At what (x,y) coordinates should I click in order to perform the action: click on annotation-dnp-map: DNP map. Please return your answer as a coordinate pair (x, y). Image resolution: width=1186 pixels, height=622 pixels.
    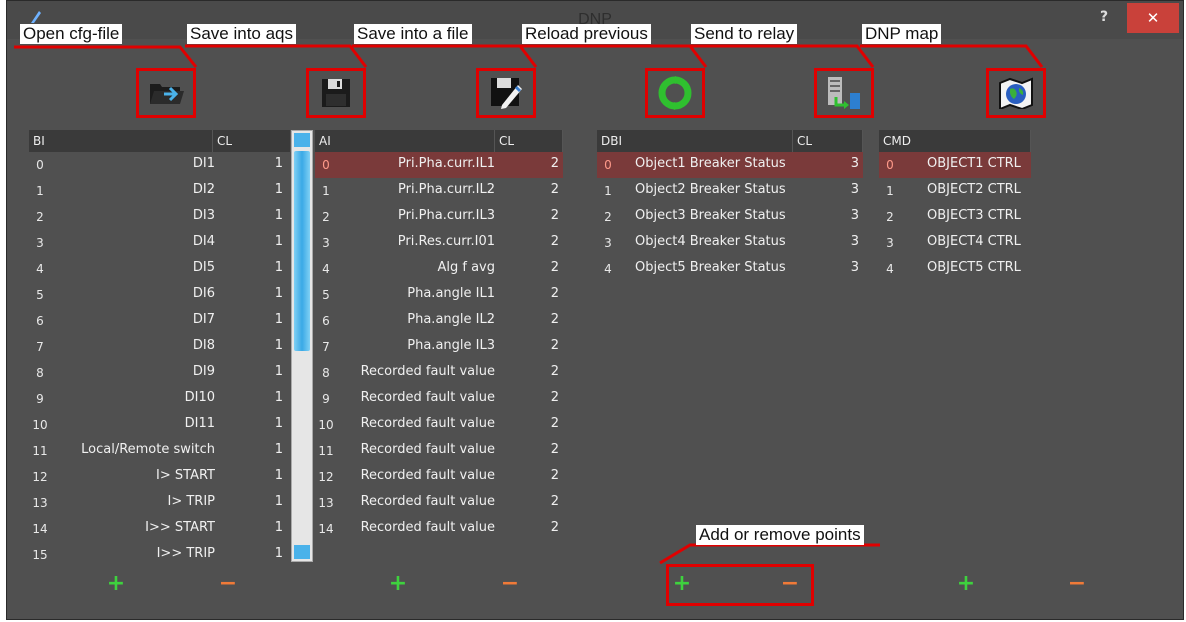
    Looking at the image, I should click on (902, 34).